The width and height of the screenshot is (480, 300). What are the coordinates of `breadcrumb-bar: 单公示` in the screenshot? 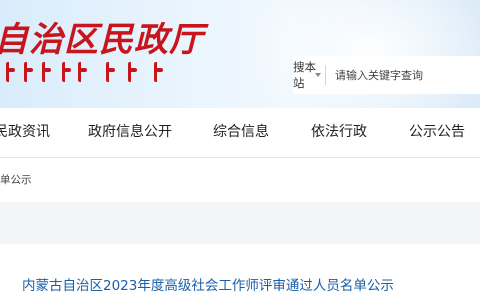 It's located at (240, 180).